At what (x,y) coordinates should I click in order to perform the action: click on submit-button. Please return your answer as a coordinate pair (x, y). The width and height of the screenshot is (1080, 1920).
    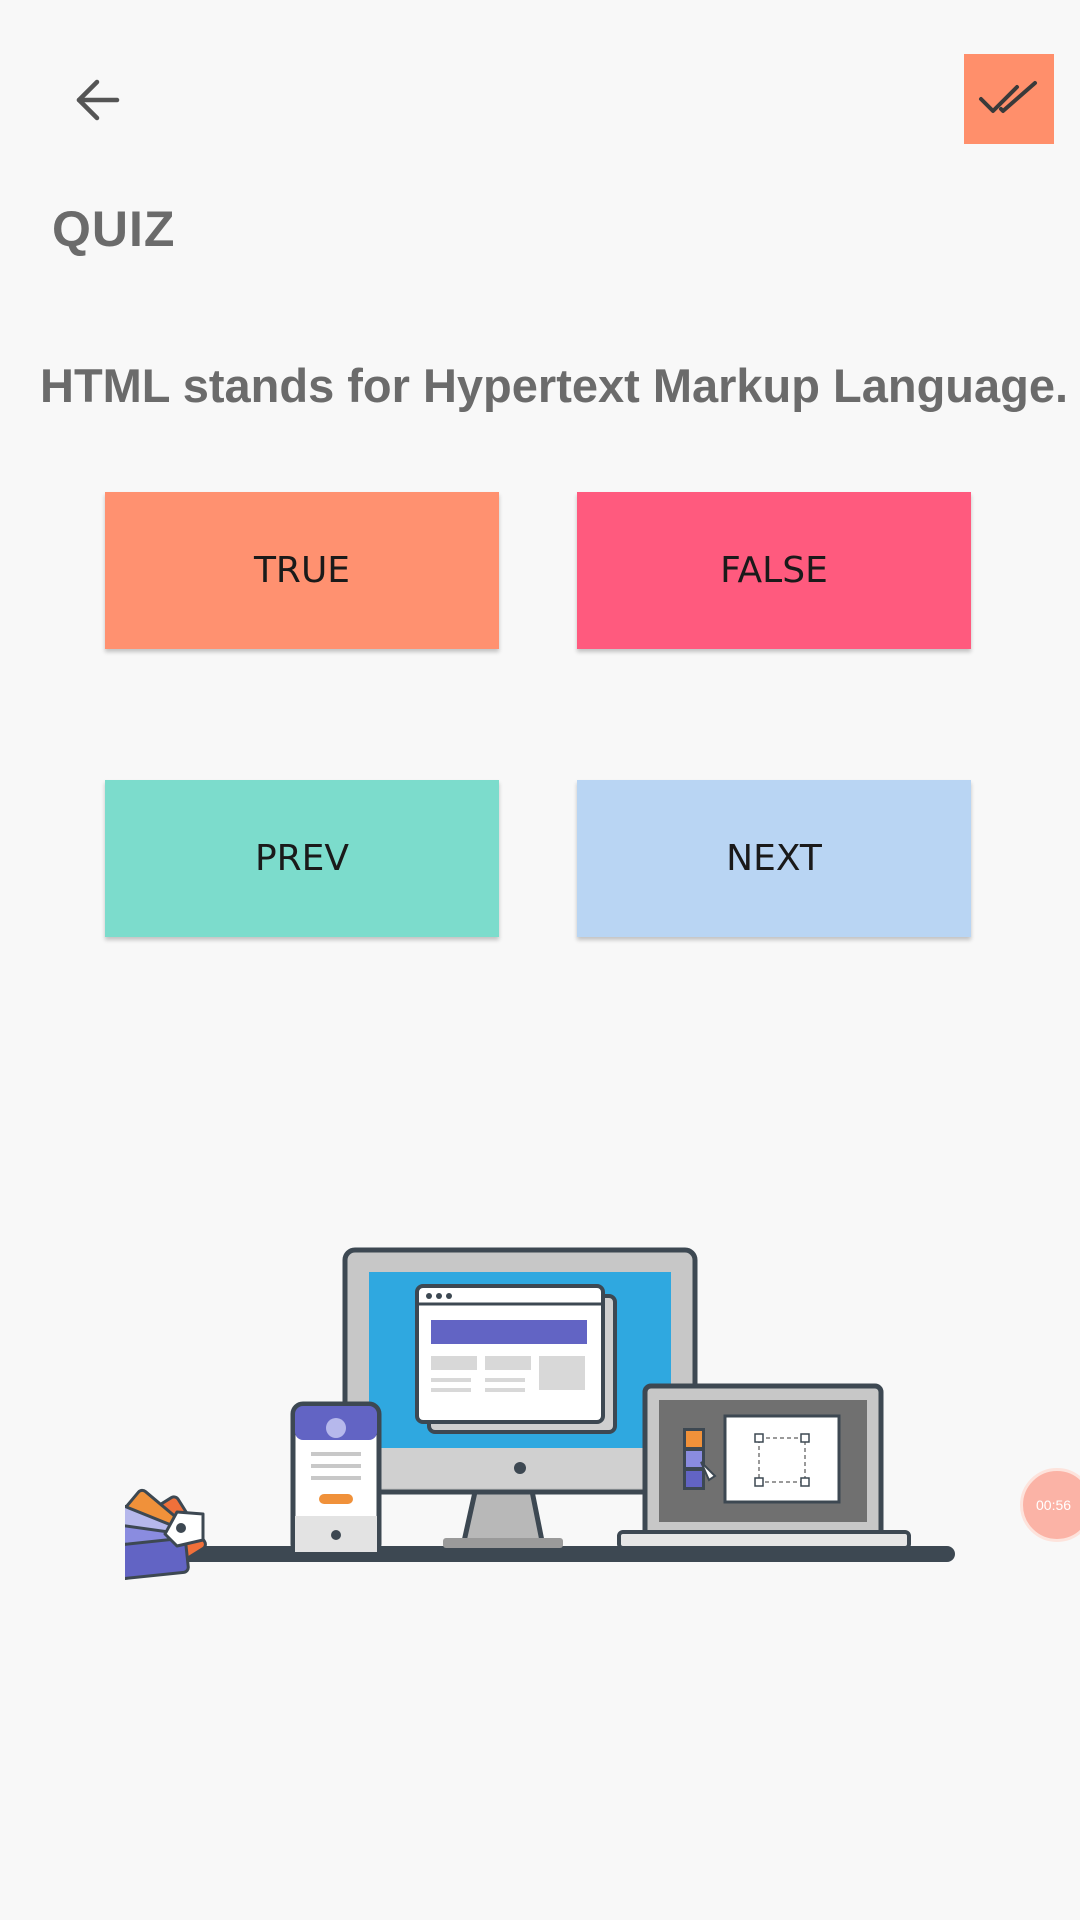
    Looking at the image, I should click on (1009, 99).